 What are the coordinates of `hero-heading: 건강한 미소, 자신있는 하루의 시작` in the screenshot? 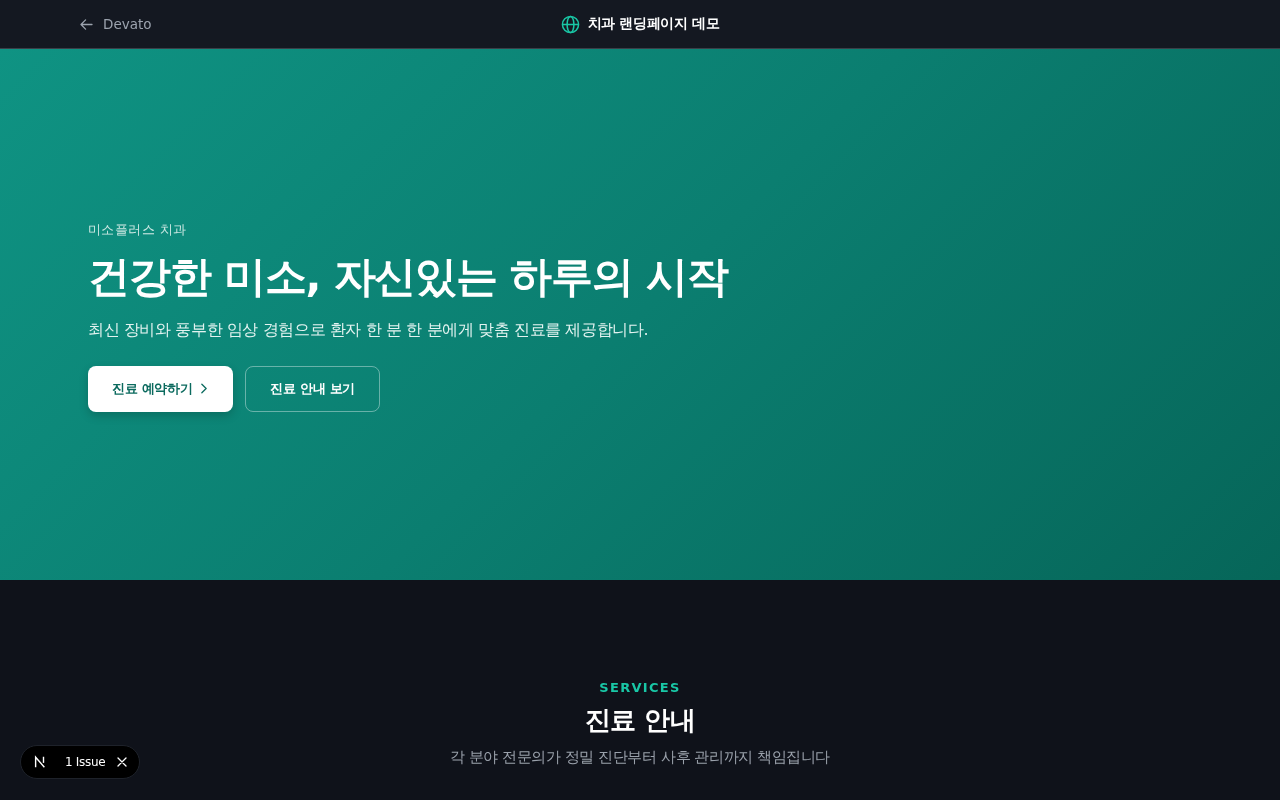 It's located at (408, 277).